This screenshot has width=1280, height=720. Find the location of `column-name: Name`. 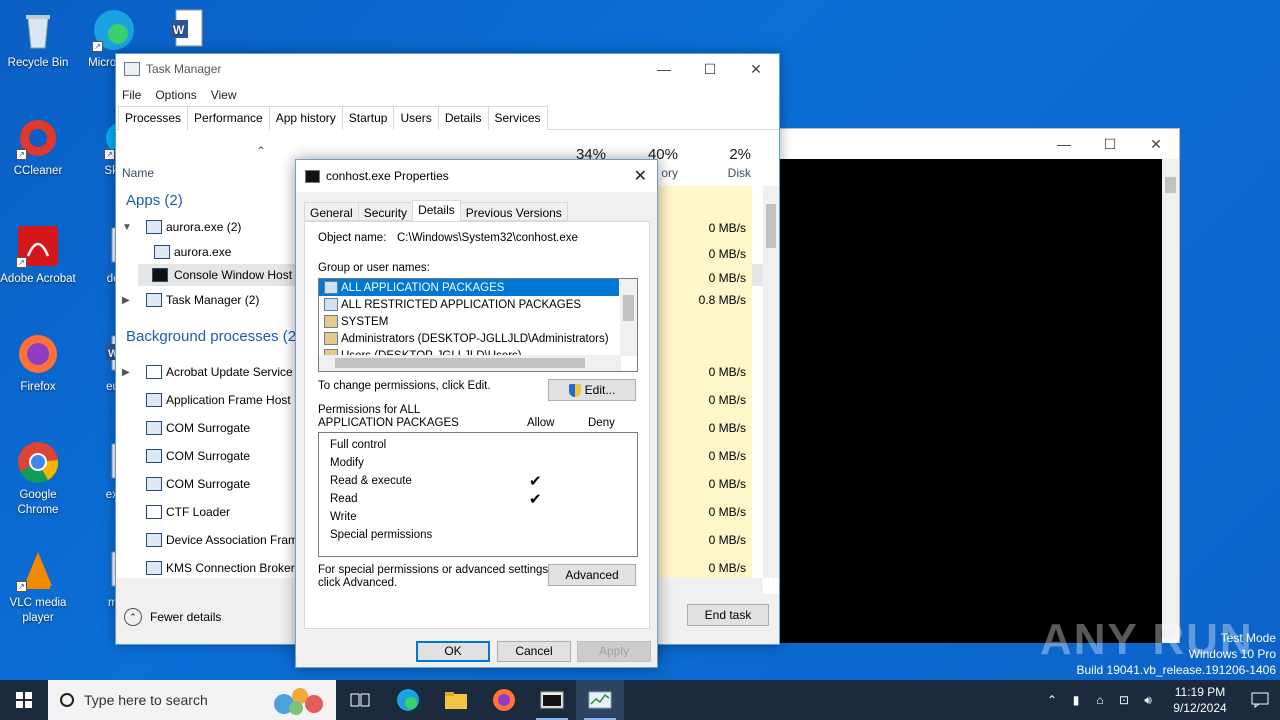

column-name: Name is located at coordinates (138, 173).